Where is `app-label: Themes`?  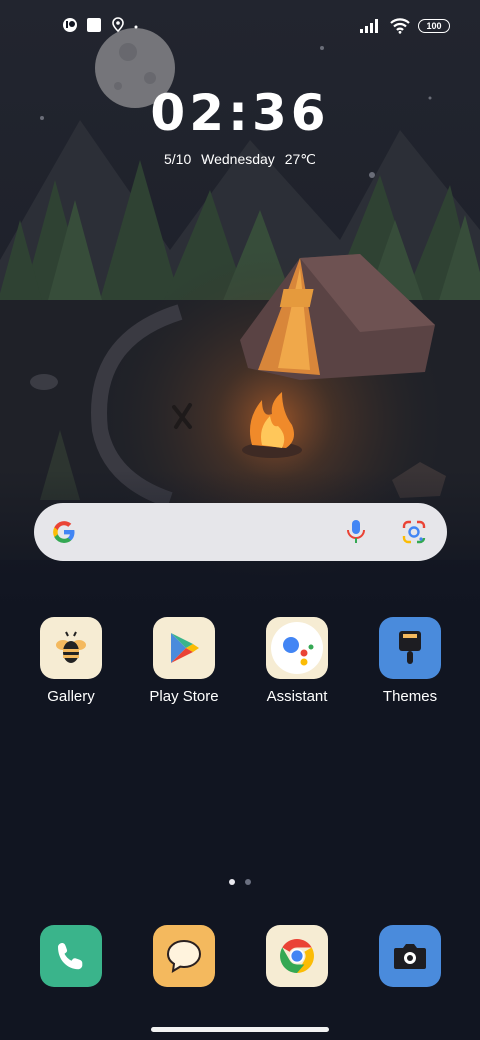 app-label: Themes is located at coordinates (410, 696).